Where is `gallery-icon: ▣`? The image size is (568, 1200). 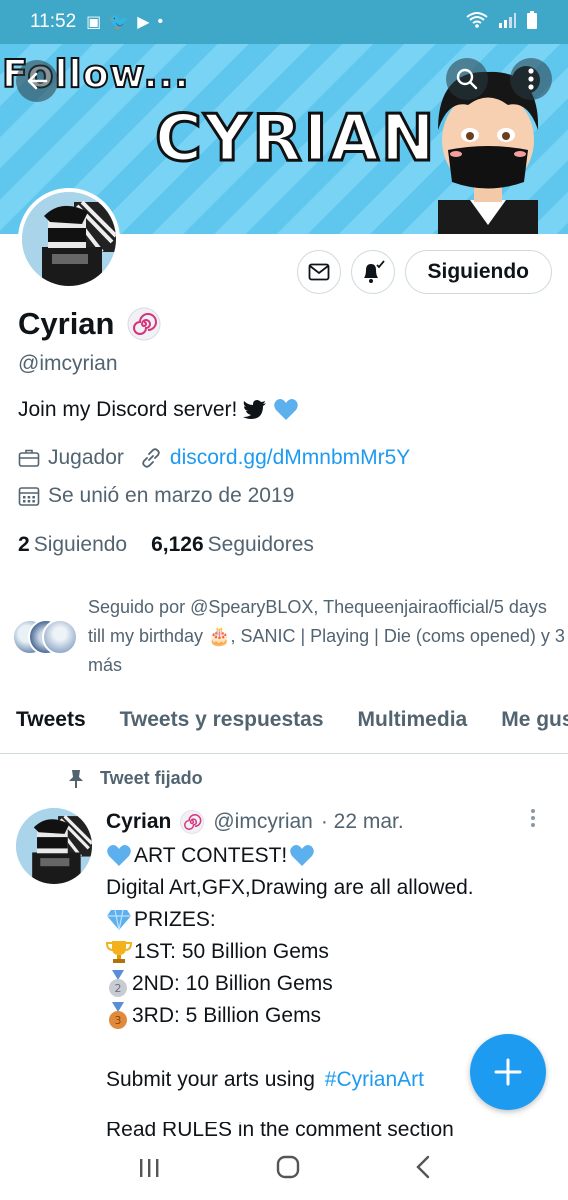
gallery-icon: ▣ is located at coordinates (94, 22).